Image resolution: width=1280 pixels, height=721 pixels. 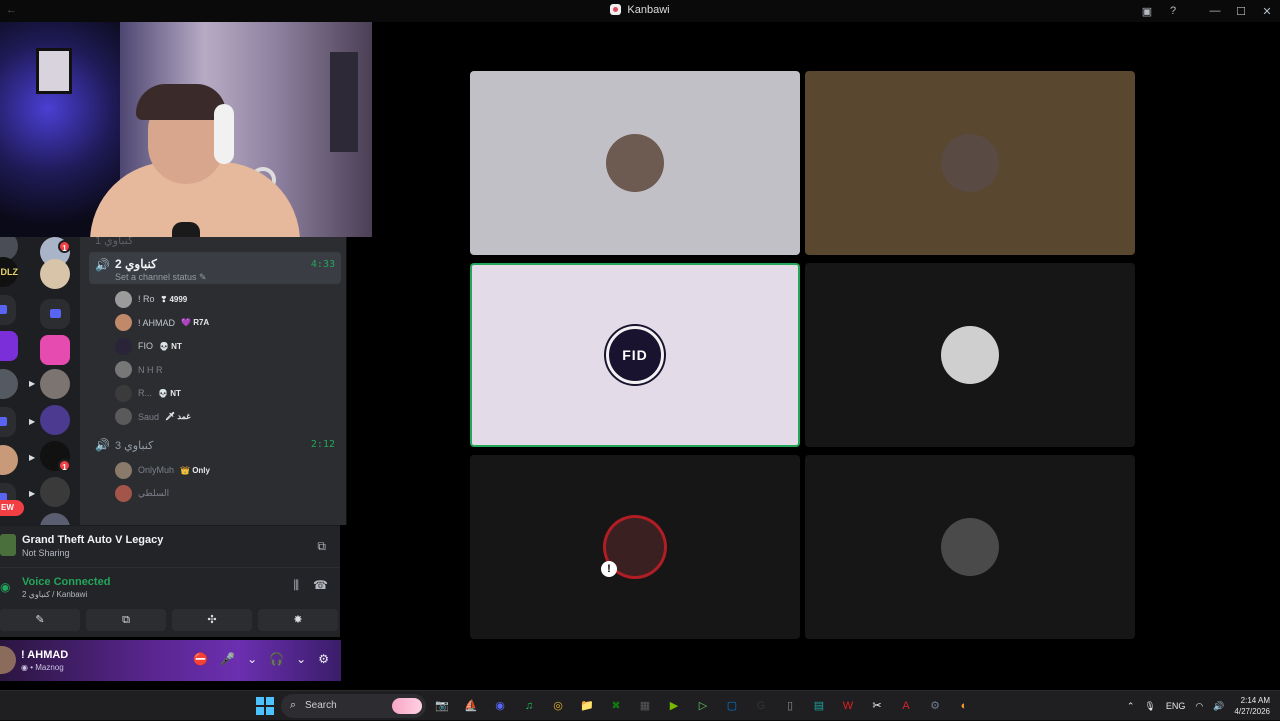 I want to click on voice-member: Saud 🗡 غمد, so click(x=225, y=417).